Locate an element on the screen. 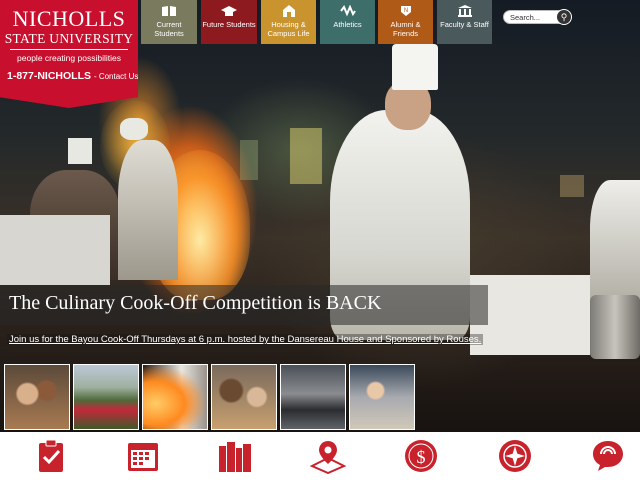 The height and width of the screenshot is (480, 640). nav-athletics: Athletics is located at coordinates (347, 22).